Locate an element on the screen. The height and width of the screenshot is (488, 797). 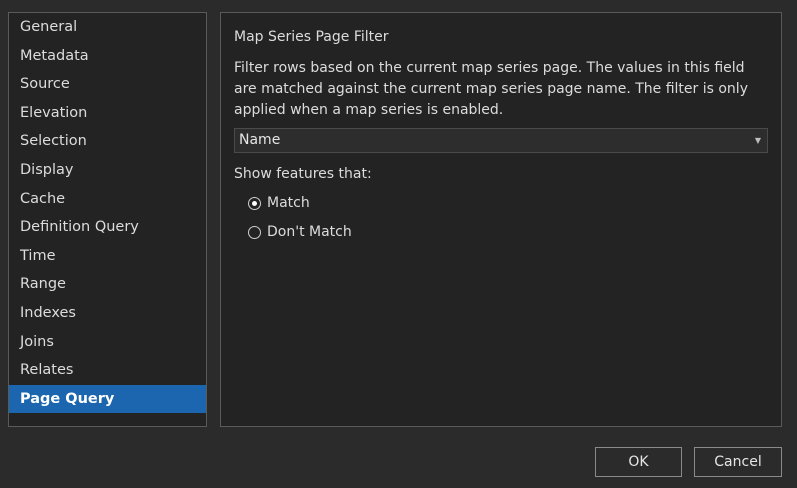
page-field-select-value: Name is located at coordinates (260, 140).